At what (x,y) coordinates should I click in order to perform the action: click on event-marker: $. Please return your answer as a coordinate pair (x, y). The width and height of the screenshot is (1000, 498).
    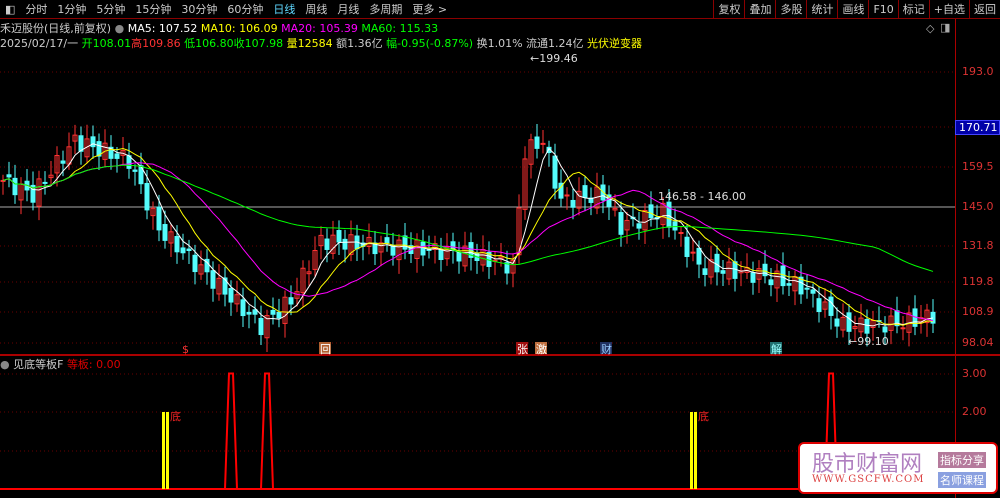
    Looking at the image, I should click on (185, 349).